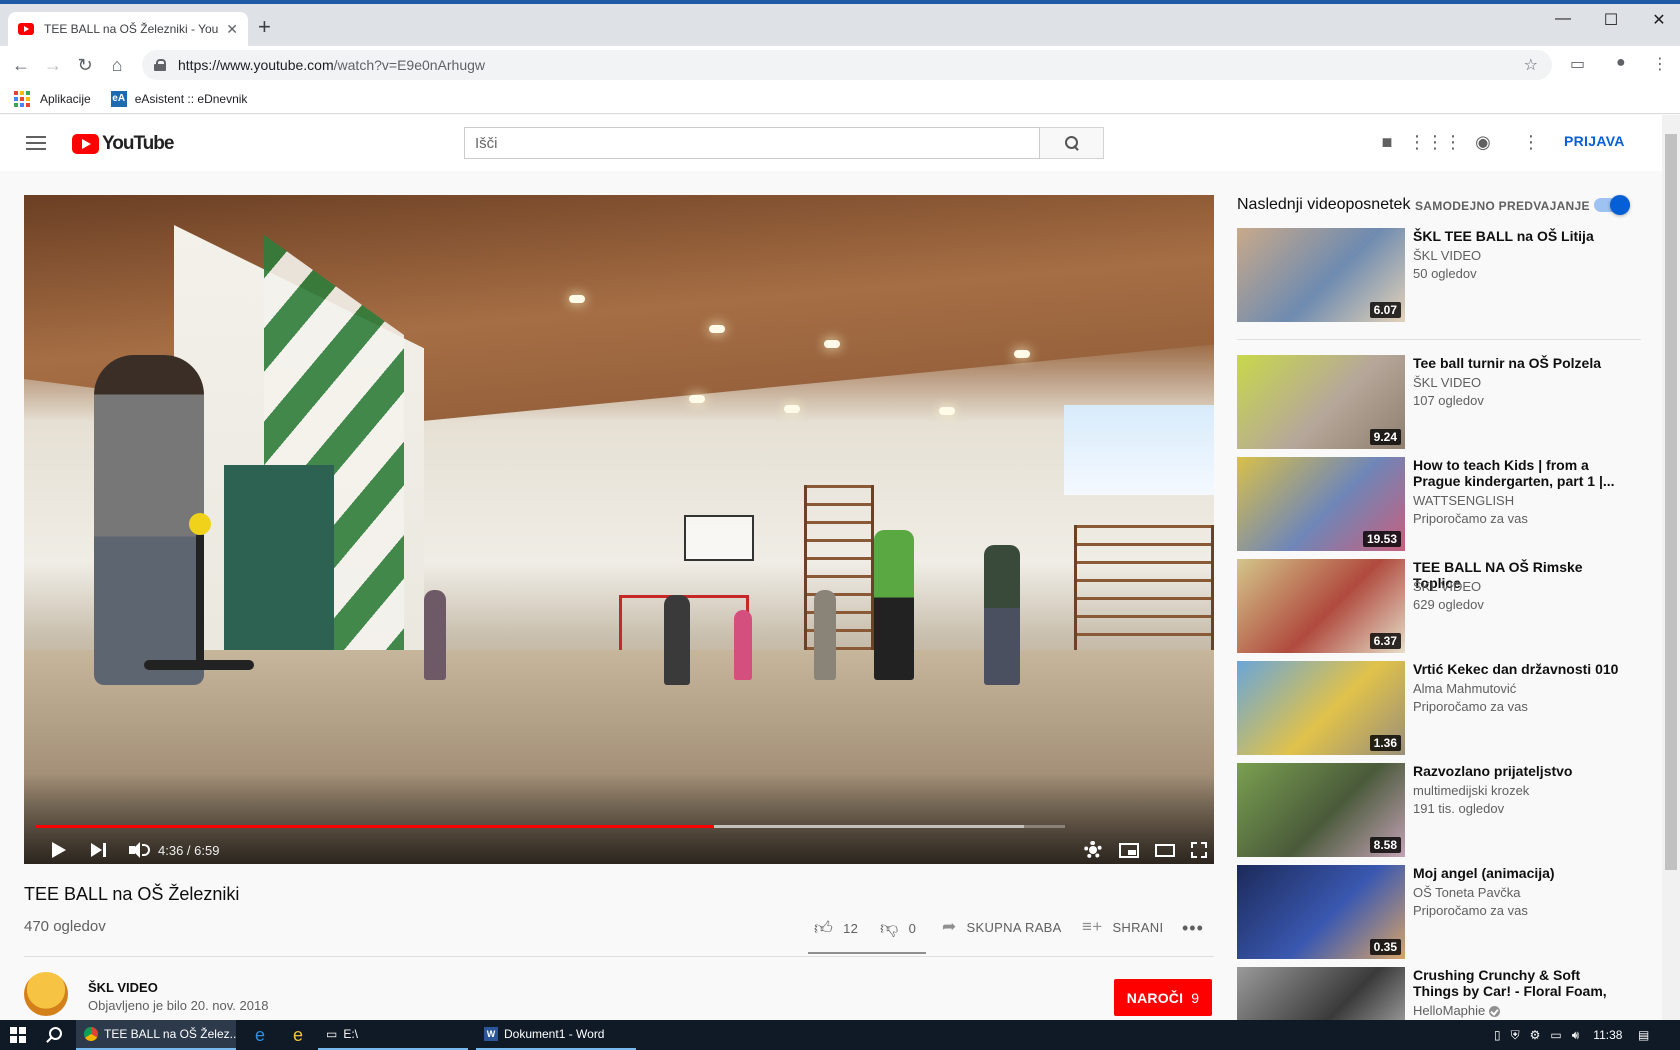 Image resolution: width=1680 pixels, height=1050 pixels. Describe the element at coordinates (260, 1035) in the screenshot. I see `taskbar-edge-button: e` at that location.